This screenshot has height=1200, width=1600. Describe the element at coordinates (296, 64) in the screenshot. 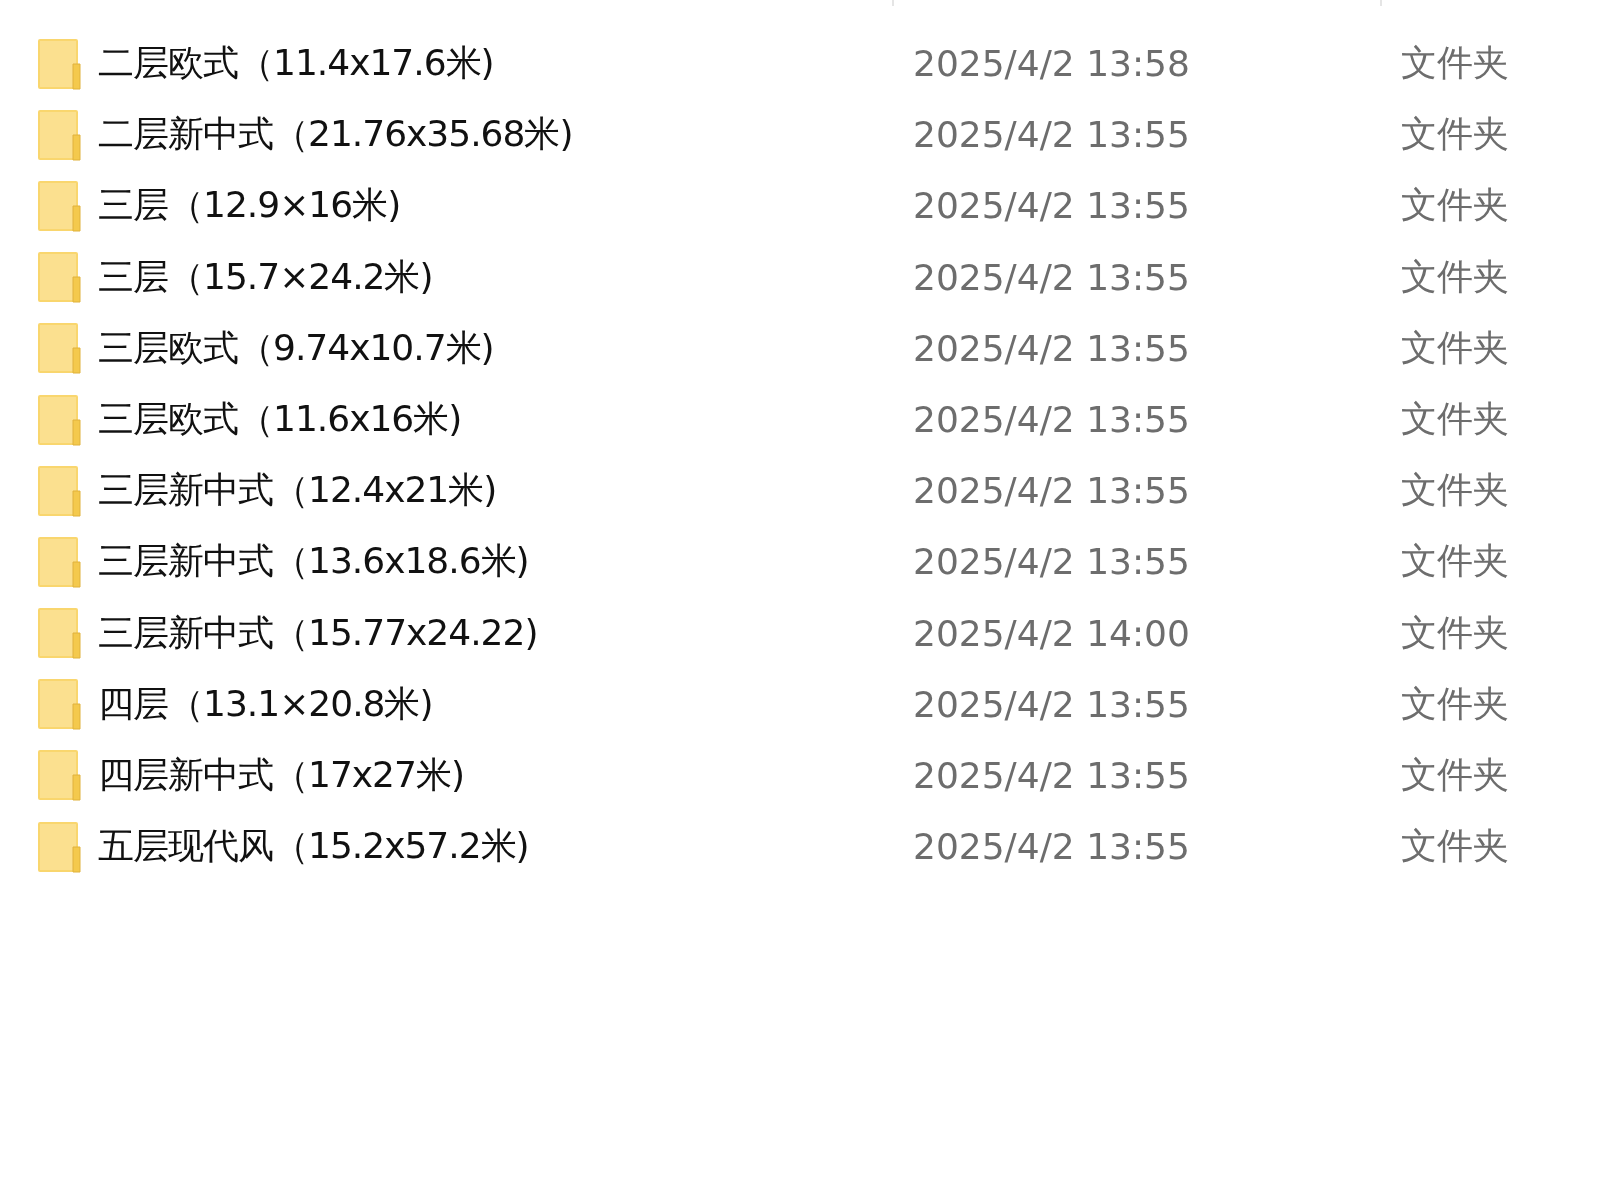

I see `file-name: 二层欧式（11.4x17.6米)` at that location.